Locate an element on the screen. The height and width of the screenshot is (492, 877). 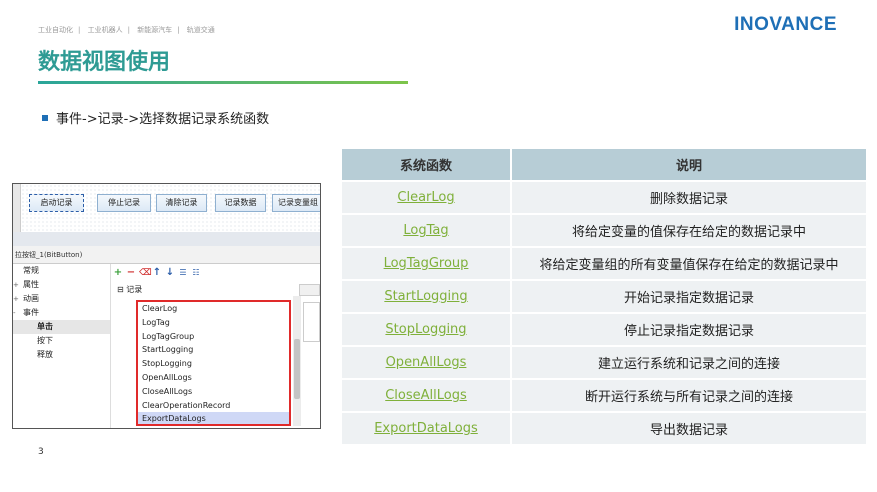
function-item: LogTagGroup is located at coordinates (213, 337).